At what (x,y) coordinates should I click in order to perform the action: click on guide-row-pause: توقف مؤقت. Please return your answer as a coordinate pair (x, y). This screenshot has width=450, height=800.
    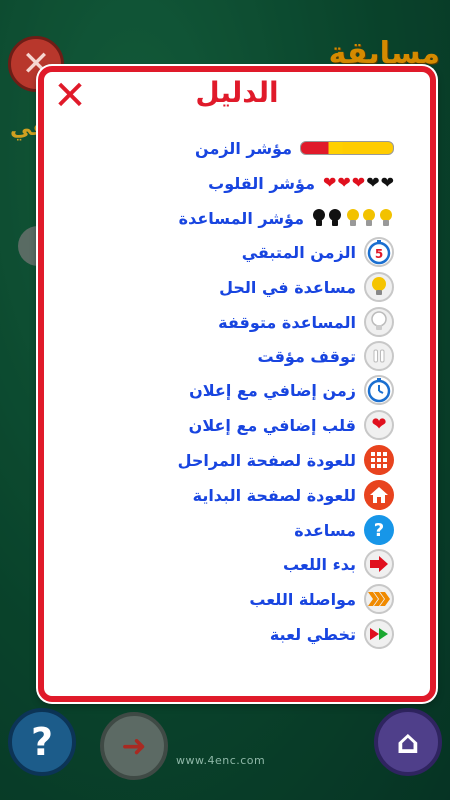
    Looking at the image, I should click on (325, 356).